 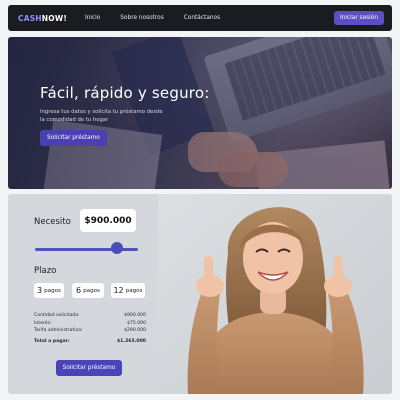 I want to click on summary-label: Interés:, so click(x=43, y=323).